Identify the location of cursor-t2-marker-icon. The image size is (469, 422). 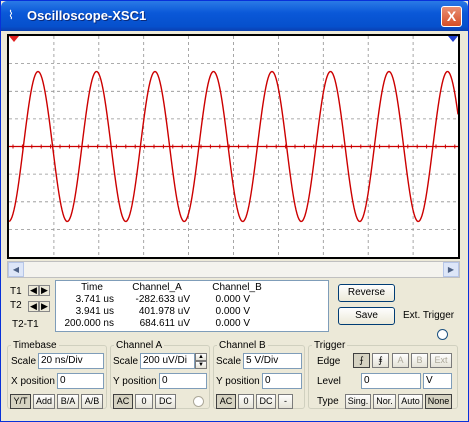
(453, 39).